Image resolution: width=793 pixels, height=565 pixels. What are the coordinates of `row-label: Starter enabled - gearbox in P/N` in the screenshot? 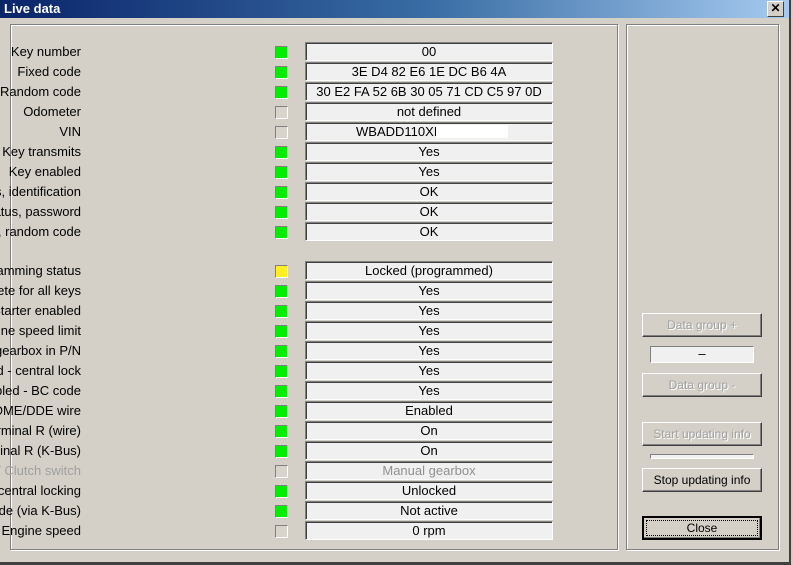 It's located at (40, 350).